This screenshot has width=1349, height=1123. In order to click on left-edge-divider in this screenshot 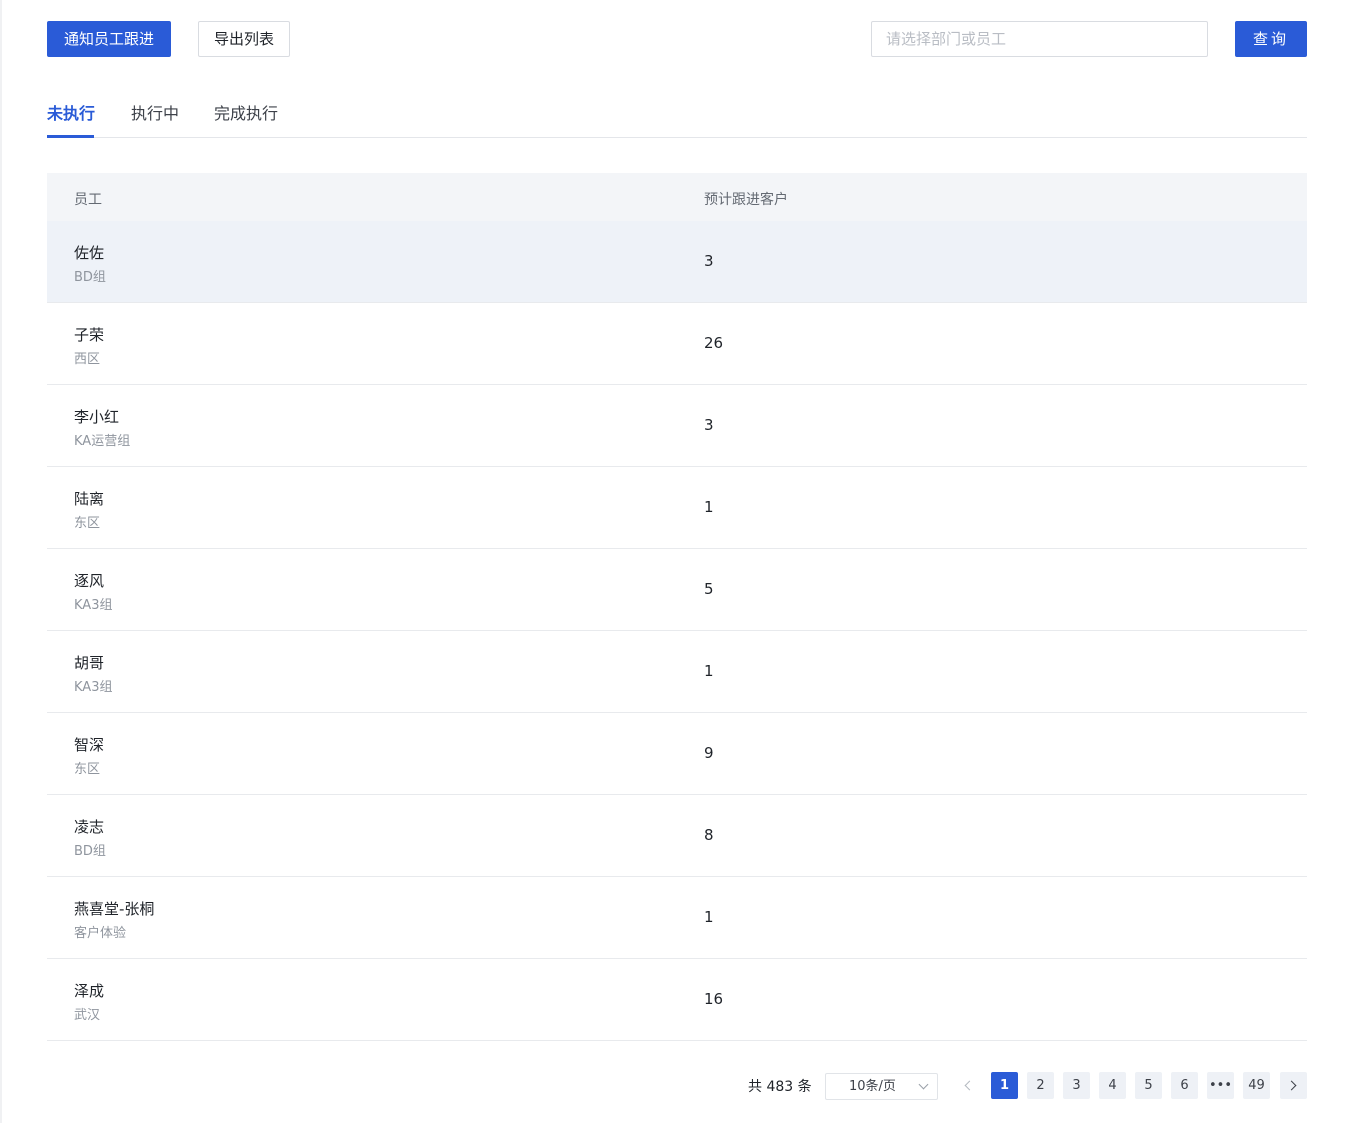, I will do `click(1, 561)`.